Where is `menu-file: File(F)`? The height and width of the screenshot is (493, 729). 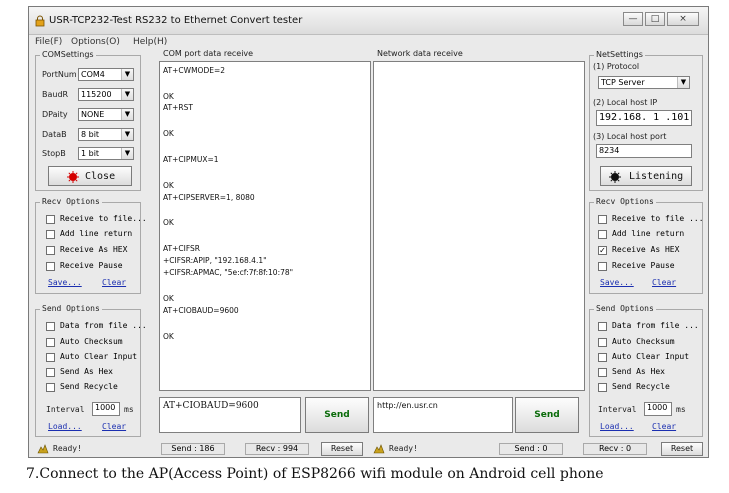 menu-file: File(F) is located at coordinates (48, 42).